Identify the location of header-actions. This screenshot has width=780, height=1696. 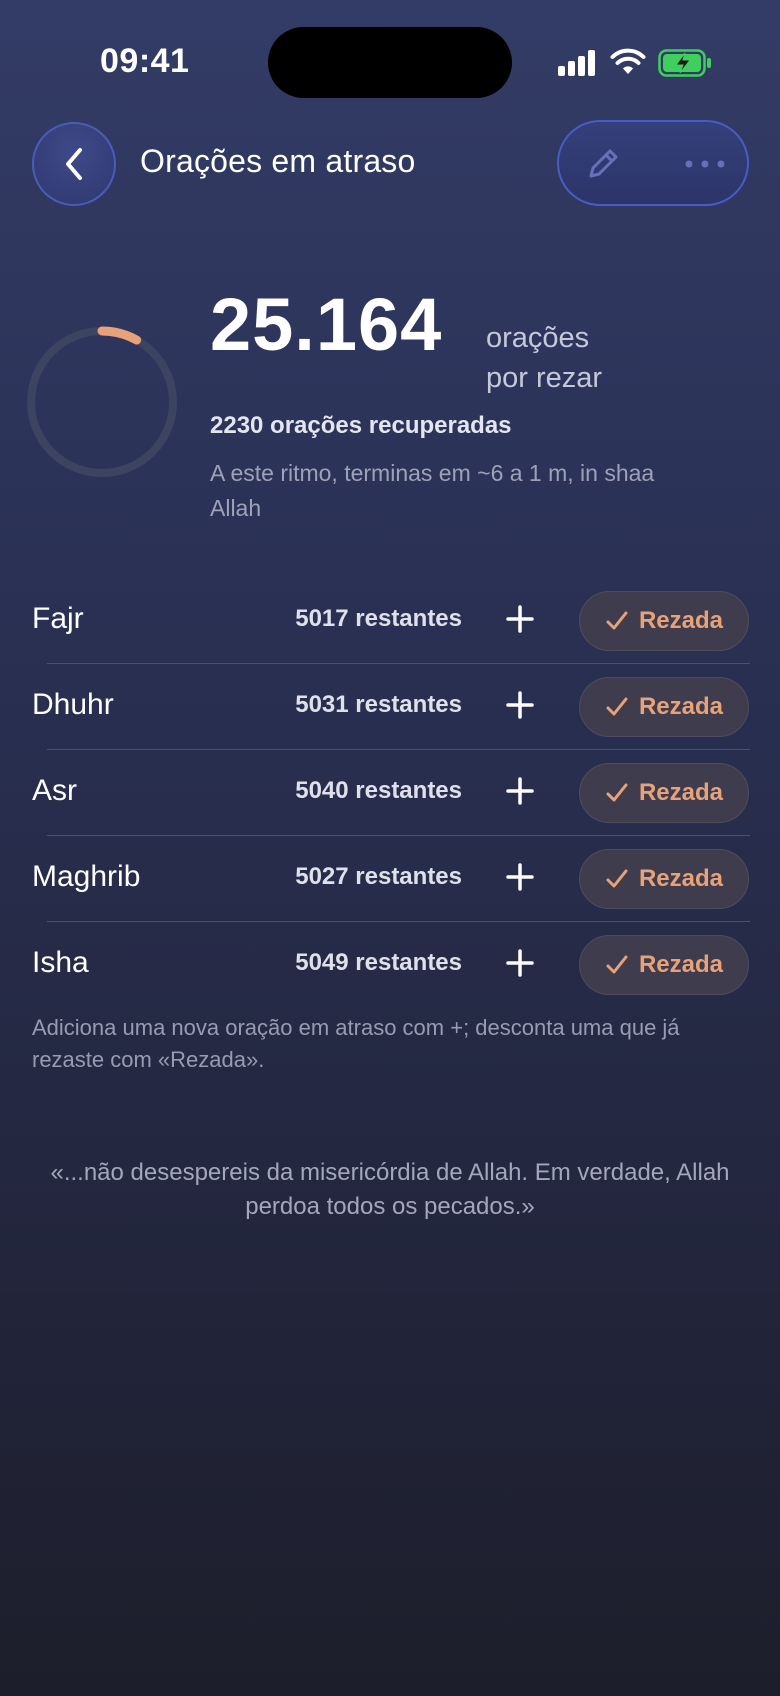
(653, 163).